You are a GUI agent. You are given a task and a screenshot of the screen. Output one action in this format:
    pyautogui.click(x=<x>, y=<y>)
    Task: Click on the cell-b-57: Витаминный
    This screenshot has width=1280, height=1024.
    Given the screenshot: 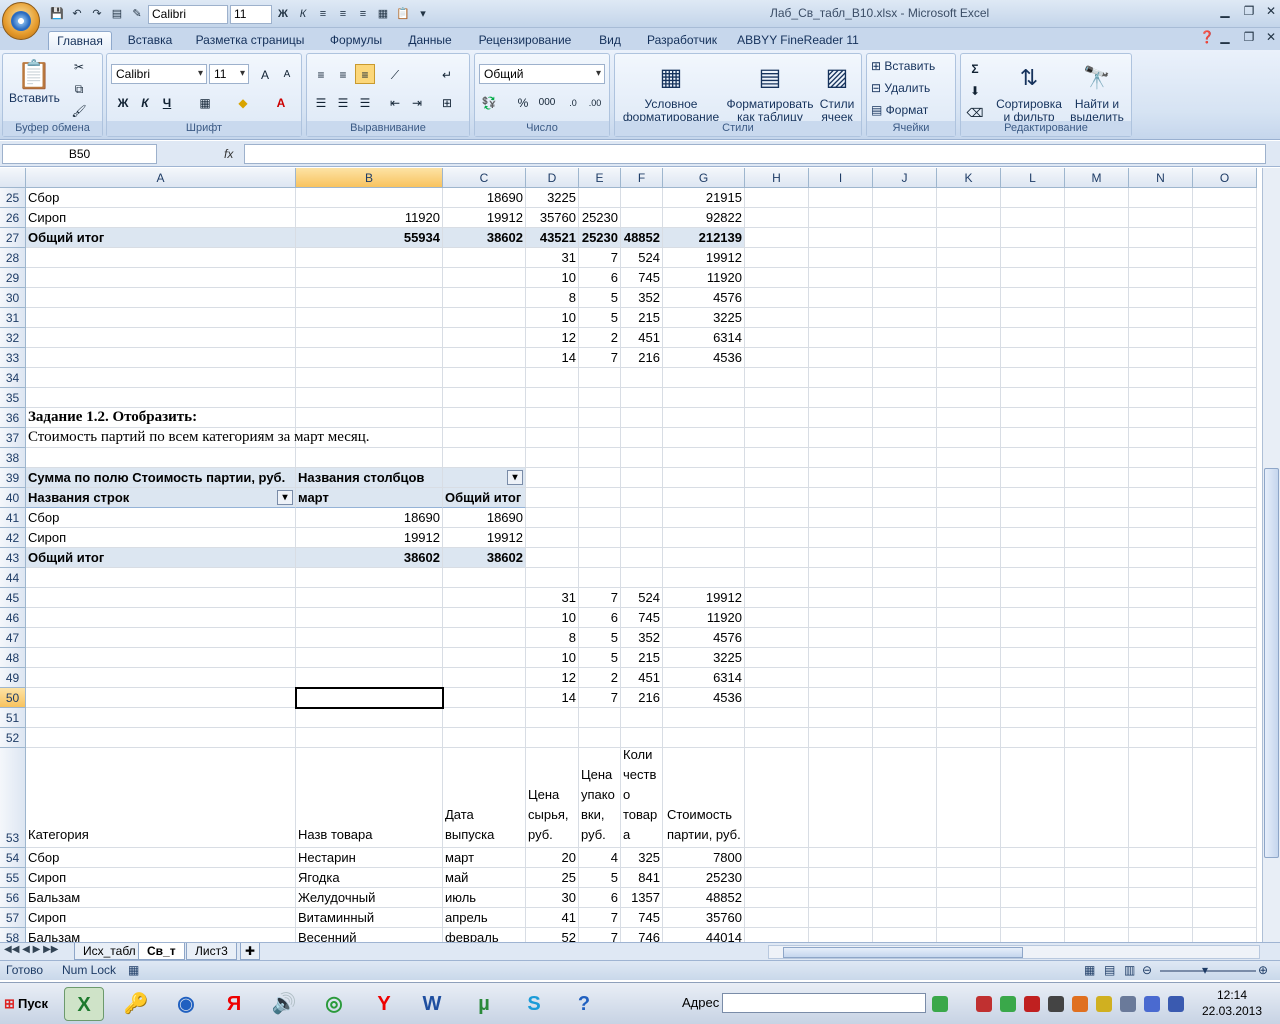 What is the action you would take?
    pyautogui.click(x=369, y=918)
    